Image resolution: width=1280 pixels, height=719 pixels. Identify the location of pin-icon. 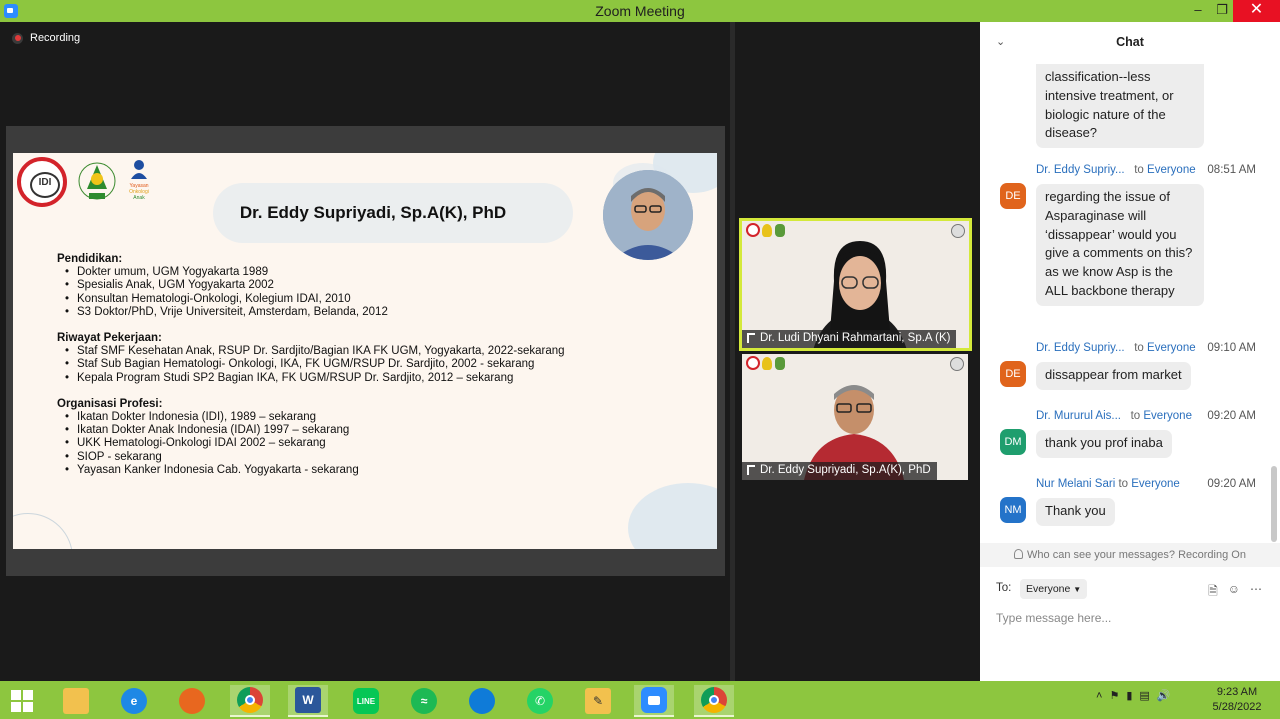
(751, 470).